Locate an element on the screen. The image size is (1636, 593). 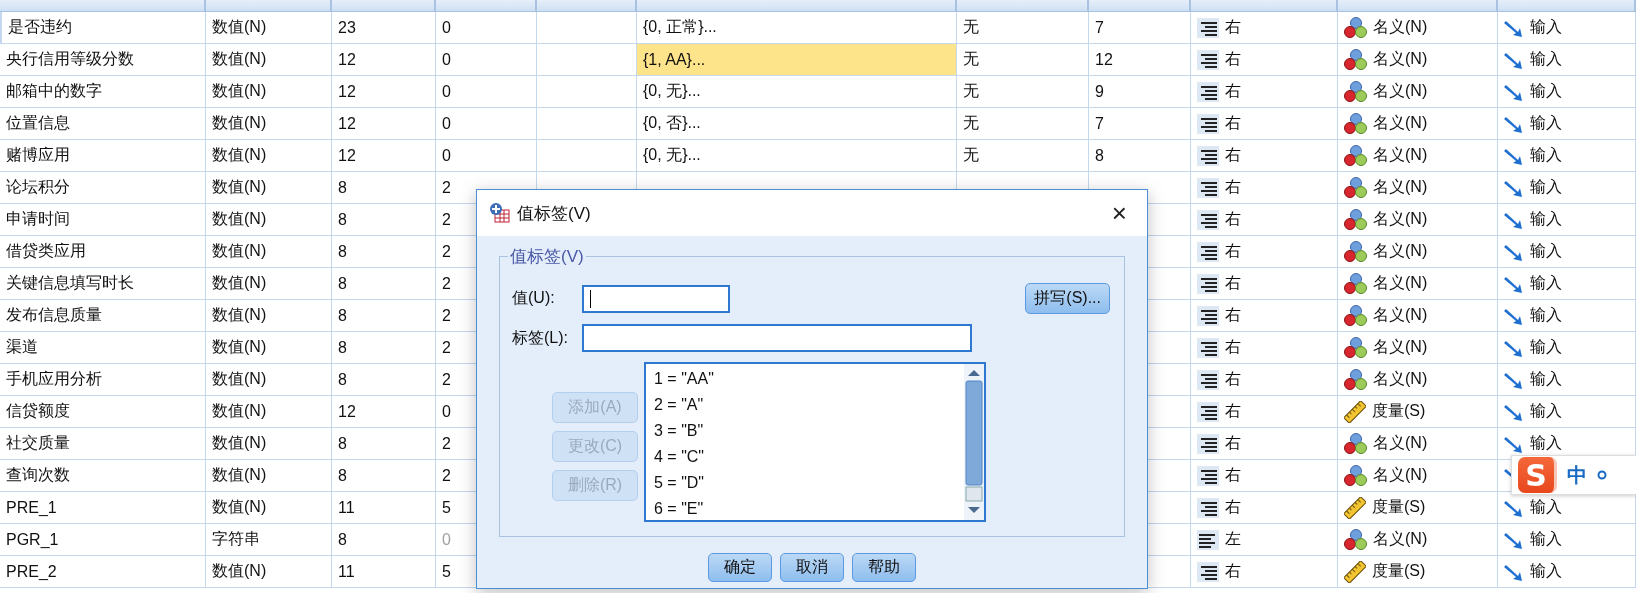
list-item: 5 = "D" is located at coordinates (805, 483).